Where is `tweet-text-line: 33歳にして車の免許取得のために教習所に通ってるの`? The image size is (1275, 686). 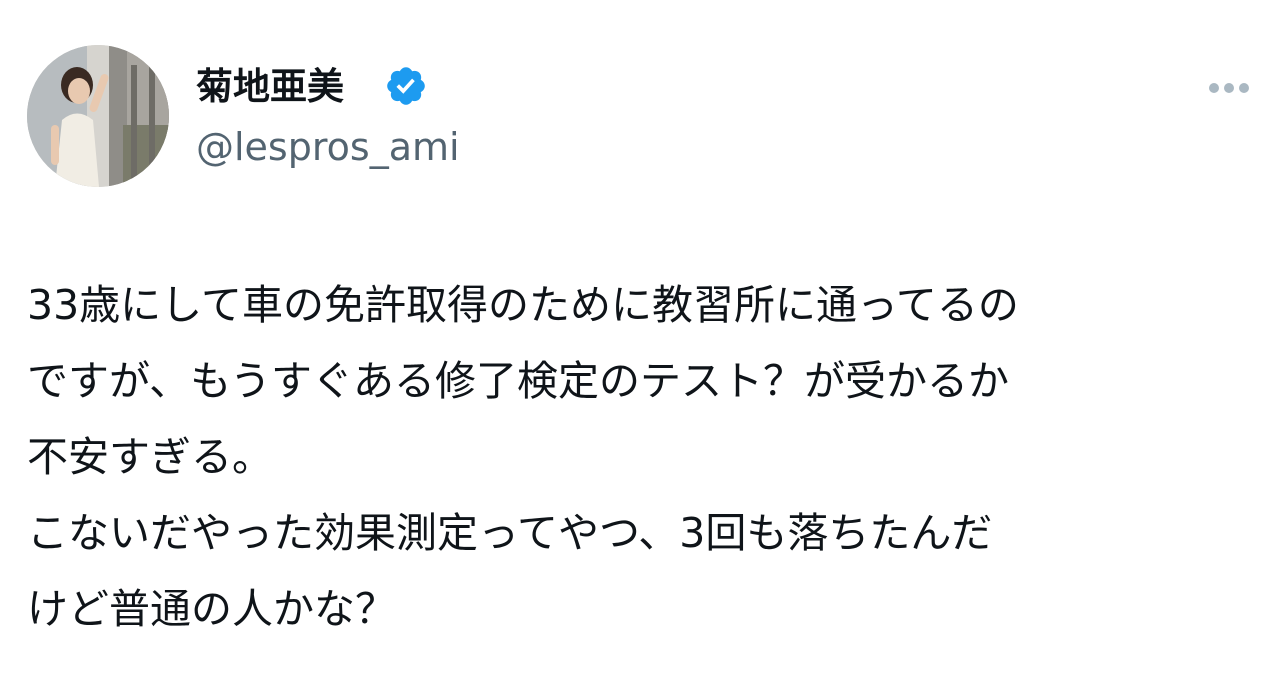
tweet-text-line: 33歳にして車の免許取得のために教習所に通ってるの is located at coordinates (523, 305).